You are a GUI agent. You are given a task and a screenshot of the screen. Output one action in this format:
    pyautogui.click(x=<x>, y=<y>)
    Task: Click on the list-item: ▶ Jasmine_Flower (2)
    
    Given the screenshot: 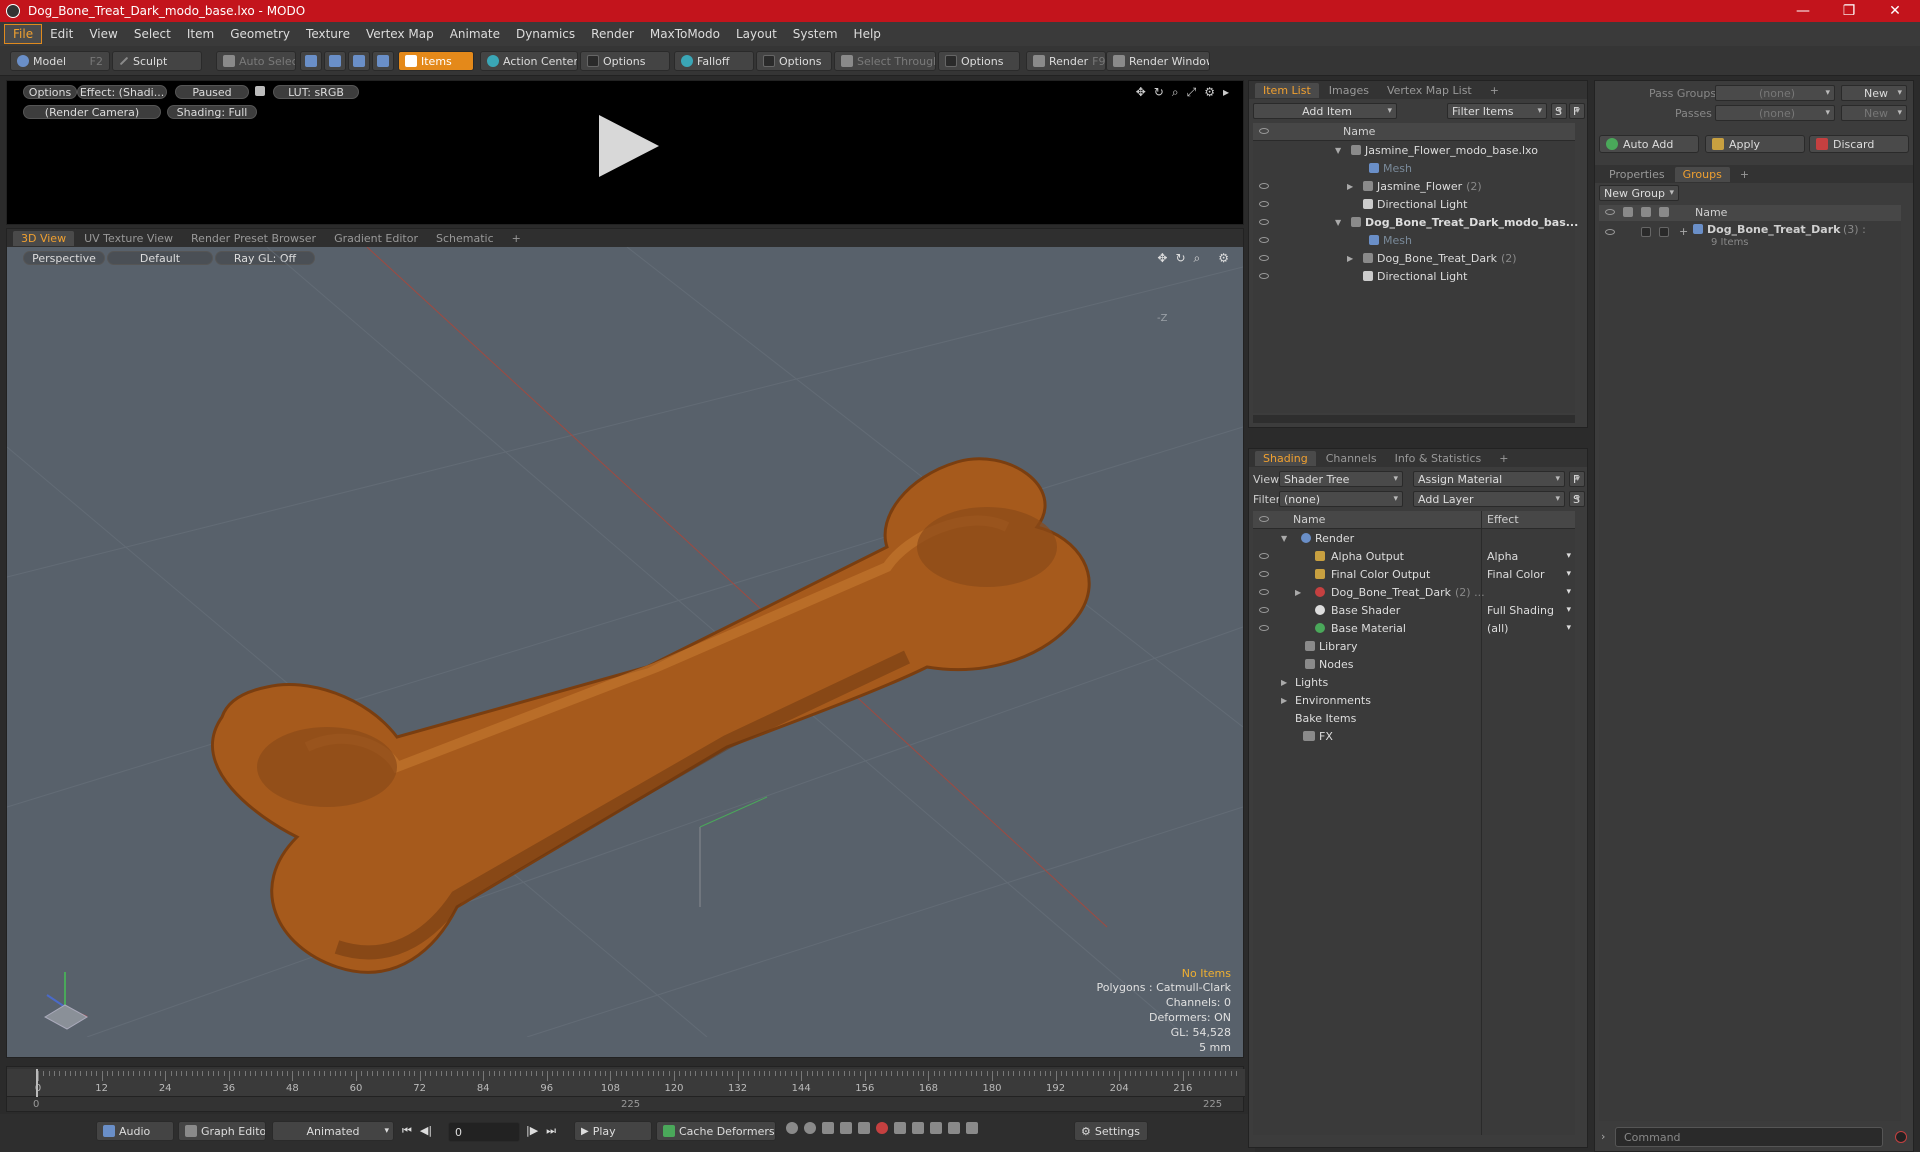 What is the action you would take?
    pyautogui.click(x=1414, y=186)
    